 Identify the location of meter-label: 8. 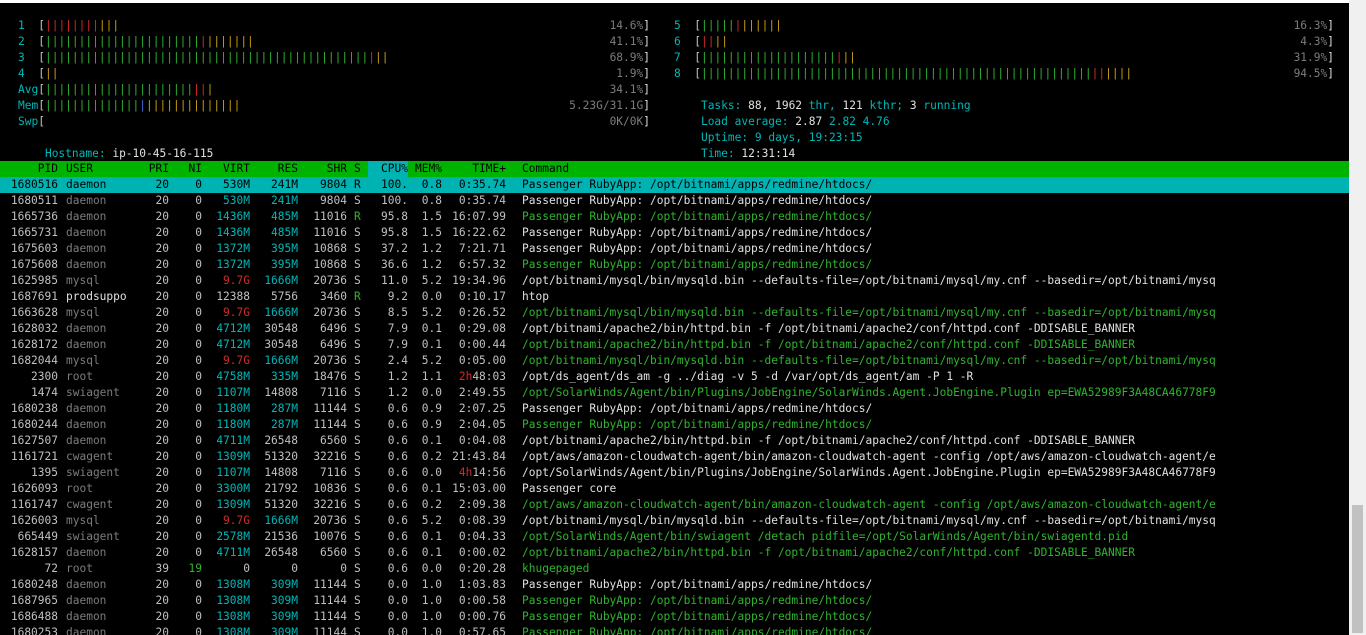
(677, 73).